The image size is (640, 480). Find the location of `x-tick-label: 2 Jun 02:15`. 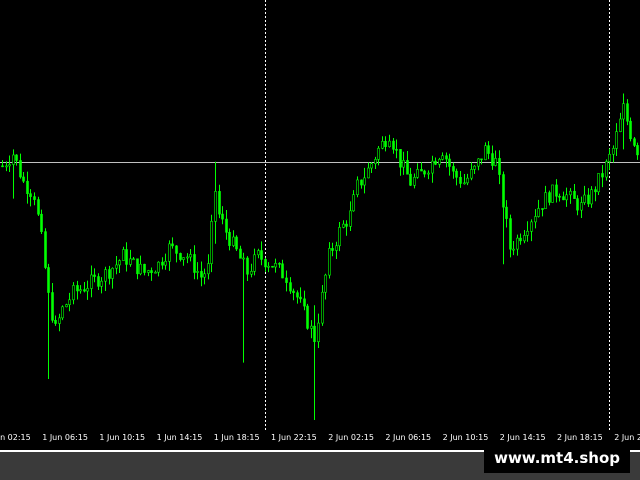

x-tick-label: 2 Jun 02:15 is located at coordinates (351, 437).